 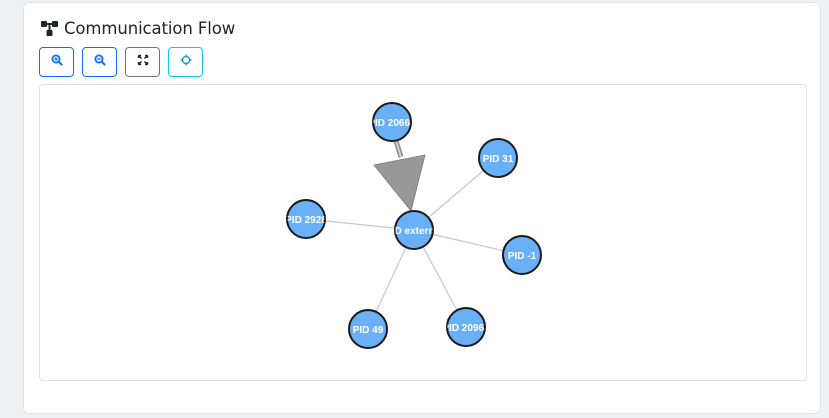 I want to click on panel-title: Communication Flow, so click(x=150, y=28).